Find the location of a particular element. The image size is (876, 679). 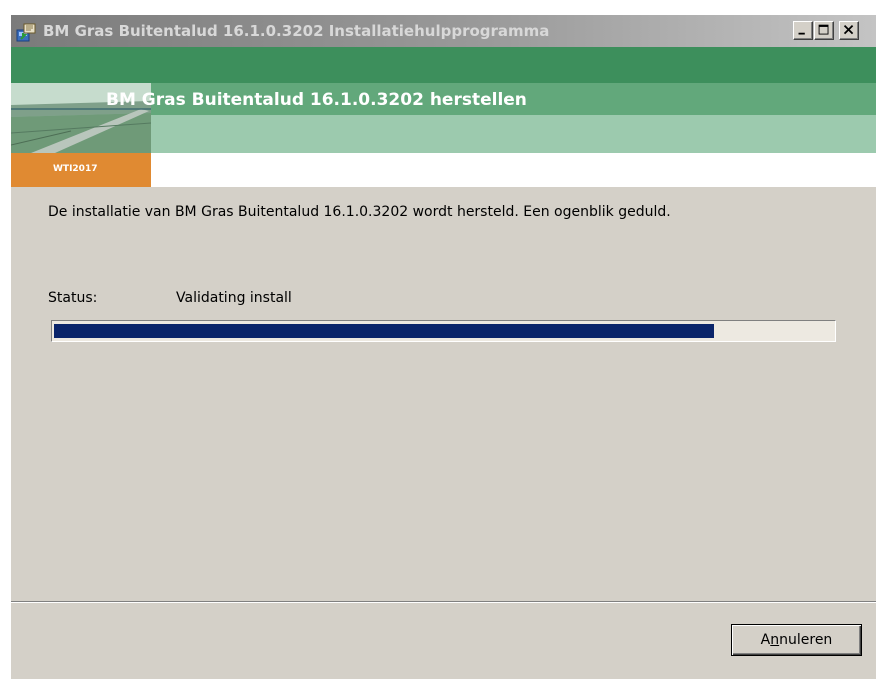

banner-band-dark is located at coordinates (443, 65).